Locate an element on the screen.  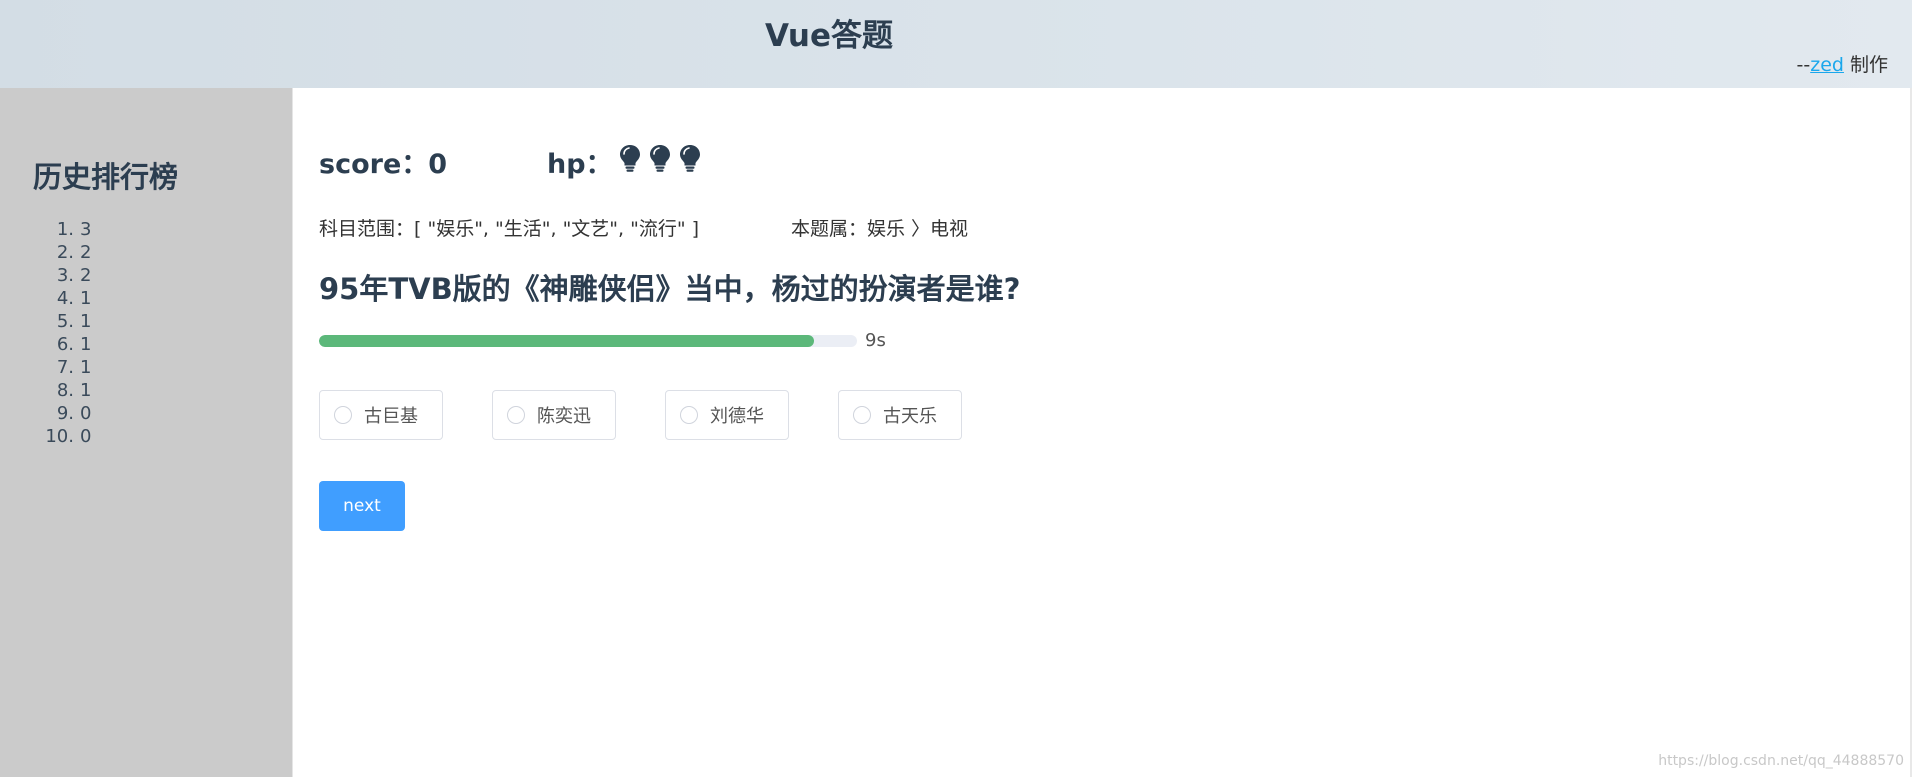
leaderboard-list: 1. 3 2. 2 3. 2 4. 1 5. 1 6. 1 7. 1 8. 1 9. 0 10. 0 is located at coordinates (100, 333).